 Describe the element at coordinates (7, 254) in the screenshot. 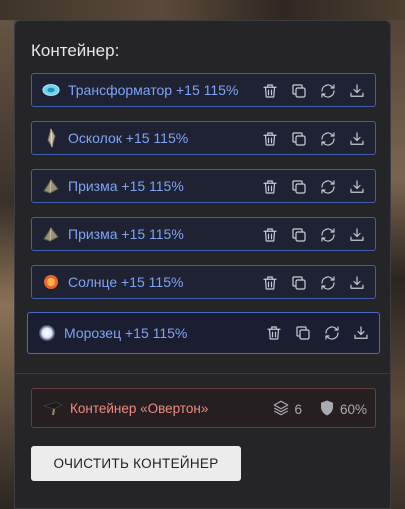

I see `background-texture-left` at that location.